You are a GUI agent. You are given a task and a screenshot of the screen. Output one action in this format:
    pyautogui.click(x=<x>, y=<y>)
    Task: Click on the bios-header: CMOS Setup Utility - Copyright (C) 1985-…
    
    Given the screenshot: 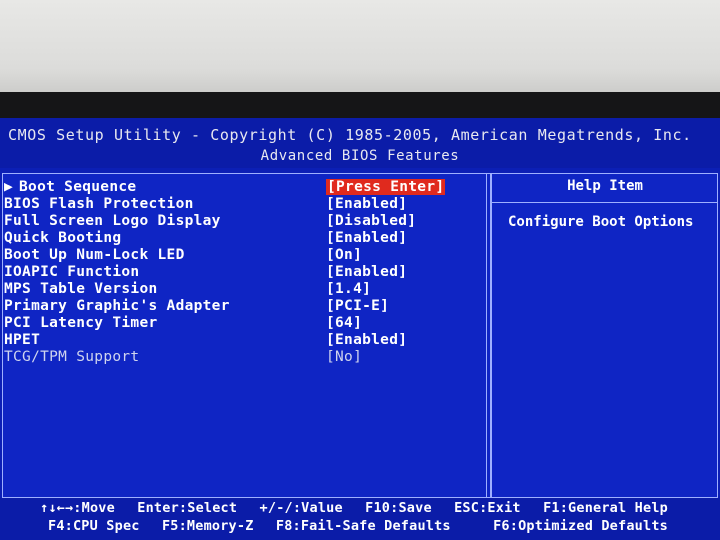 What is the action you would take?
    pyautogui.click(x=360, y=143)
    